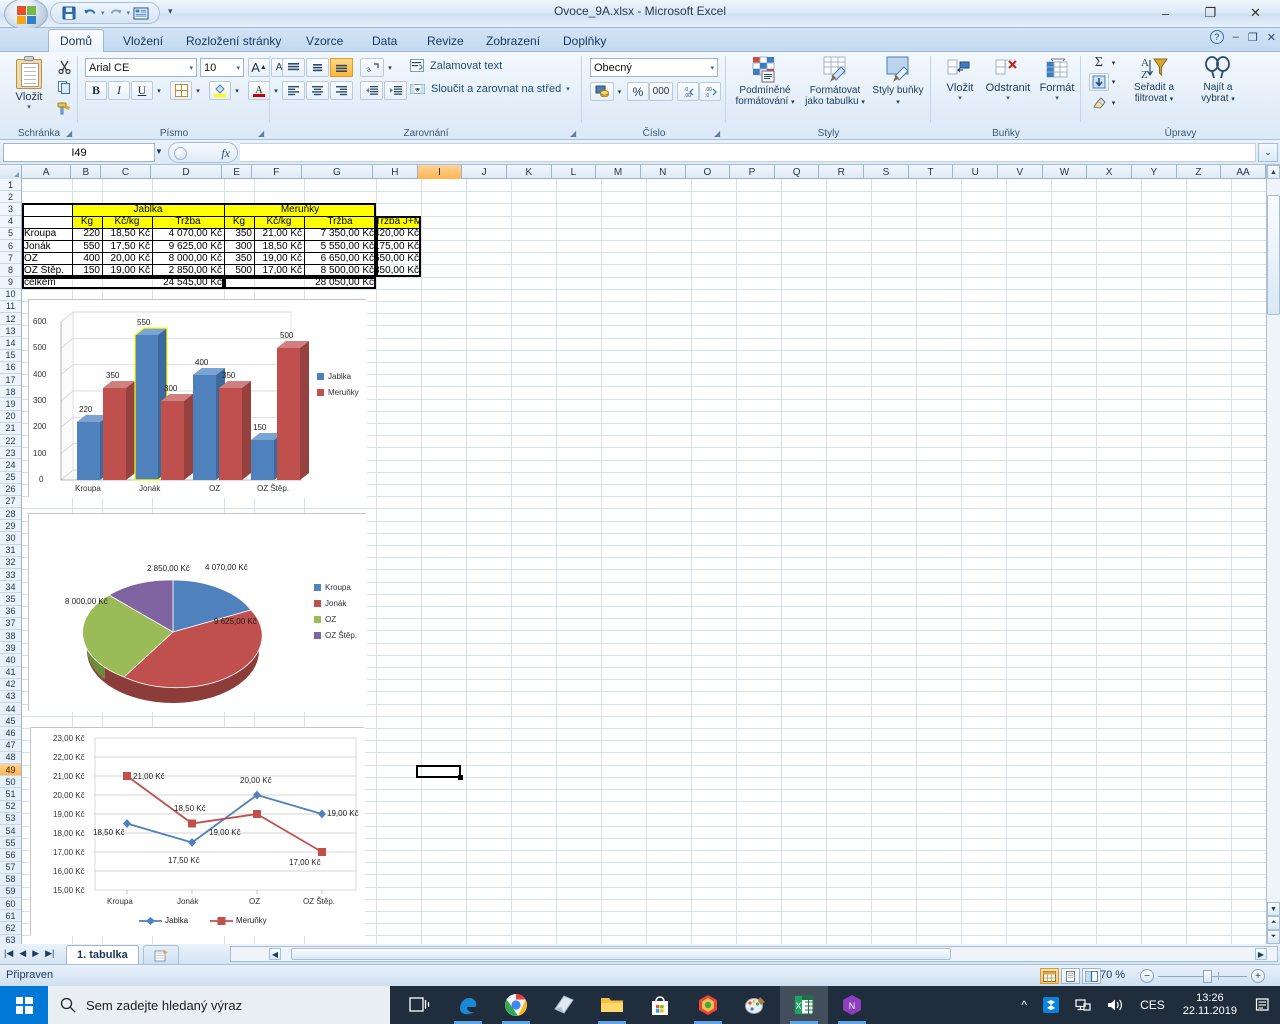  Describe the element at coordinates (529, 172) in the screenshot. I see `column-header-K: K` at that location.